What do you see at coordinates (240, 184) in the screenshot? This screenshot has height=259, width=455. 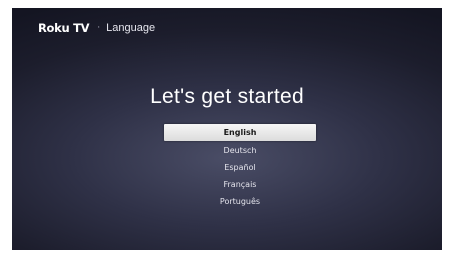 I see `language-option-francais: Français` at bounding box center [240, 184].